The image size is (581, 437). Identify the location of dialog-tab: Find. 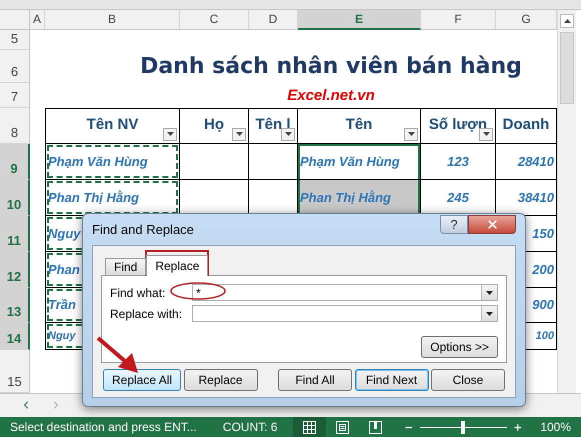
(125, 266).